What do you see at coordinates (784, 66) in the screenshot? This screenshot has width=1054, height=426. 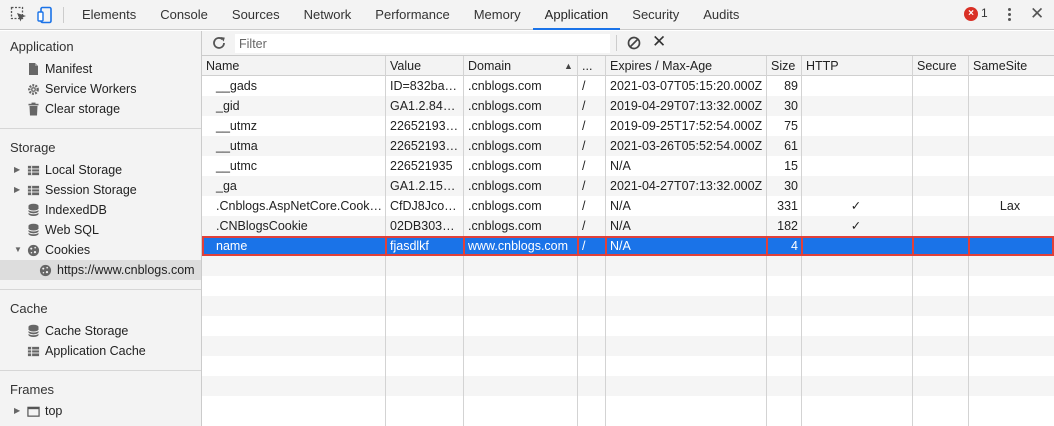 I see `column-header-size: Size` at bounding box center [784, 66].